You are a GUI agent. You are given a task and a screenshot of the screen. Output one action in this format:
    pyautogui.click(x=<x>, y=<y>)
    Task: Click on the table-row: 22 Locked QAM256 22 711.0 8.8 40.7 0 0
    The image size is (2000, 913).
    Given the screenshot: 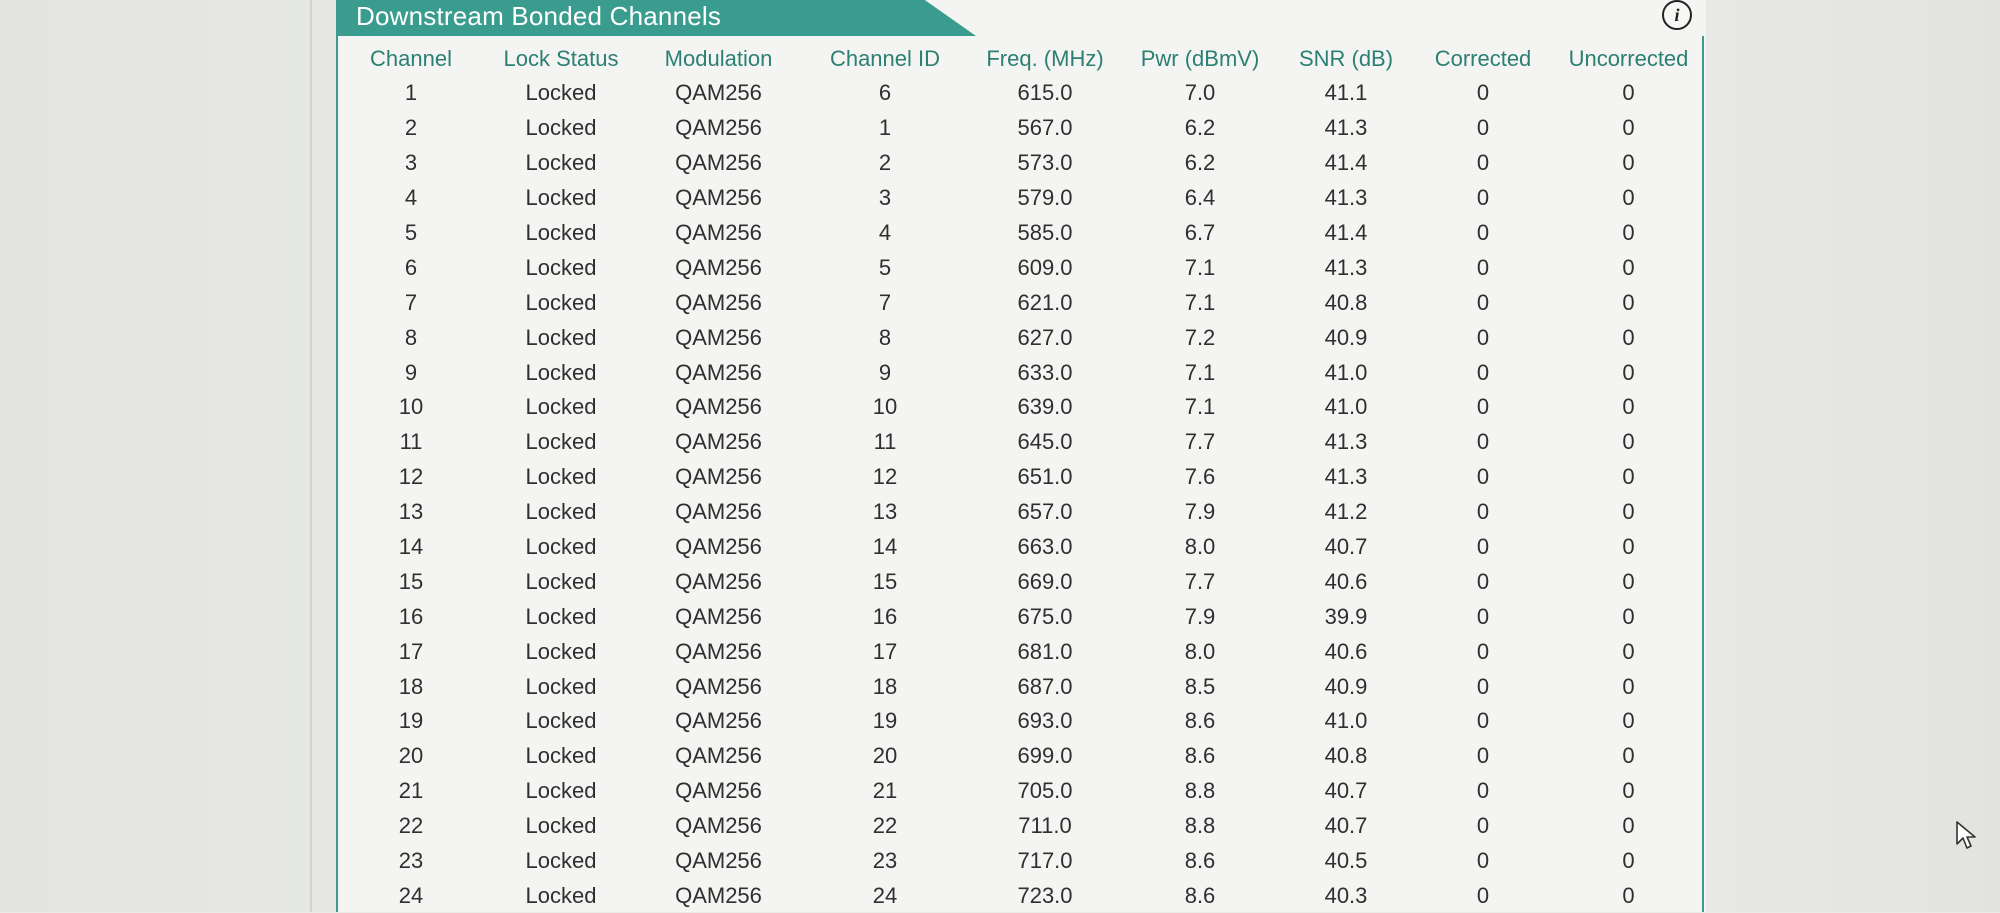 What is the action you would take?
    pyautogui.click(x=1020, y=826)
    